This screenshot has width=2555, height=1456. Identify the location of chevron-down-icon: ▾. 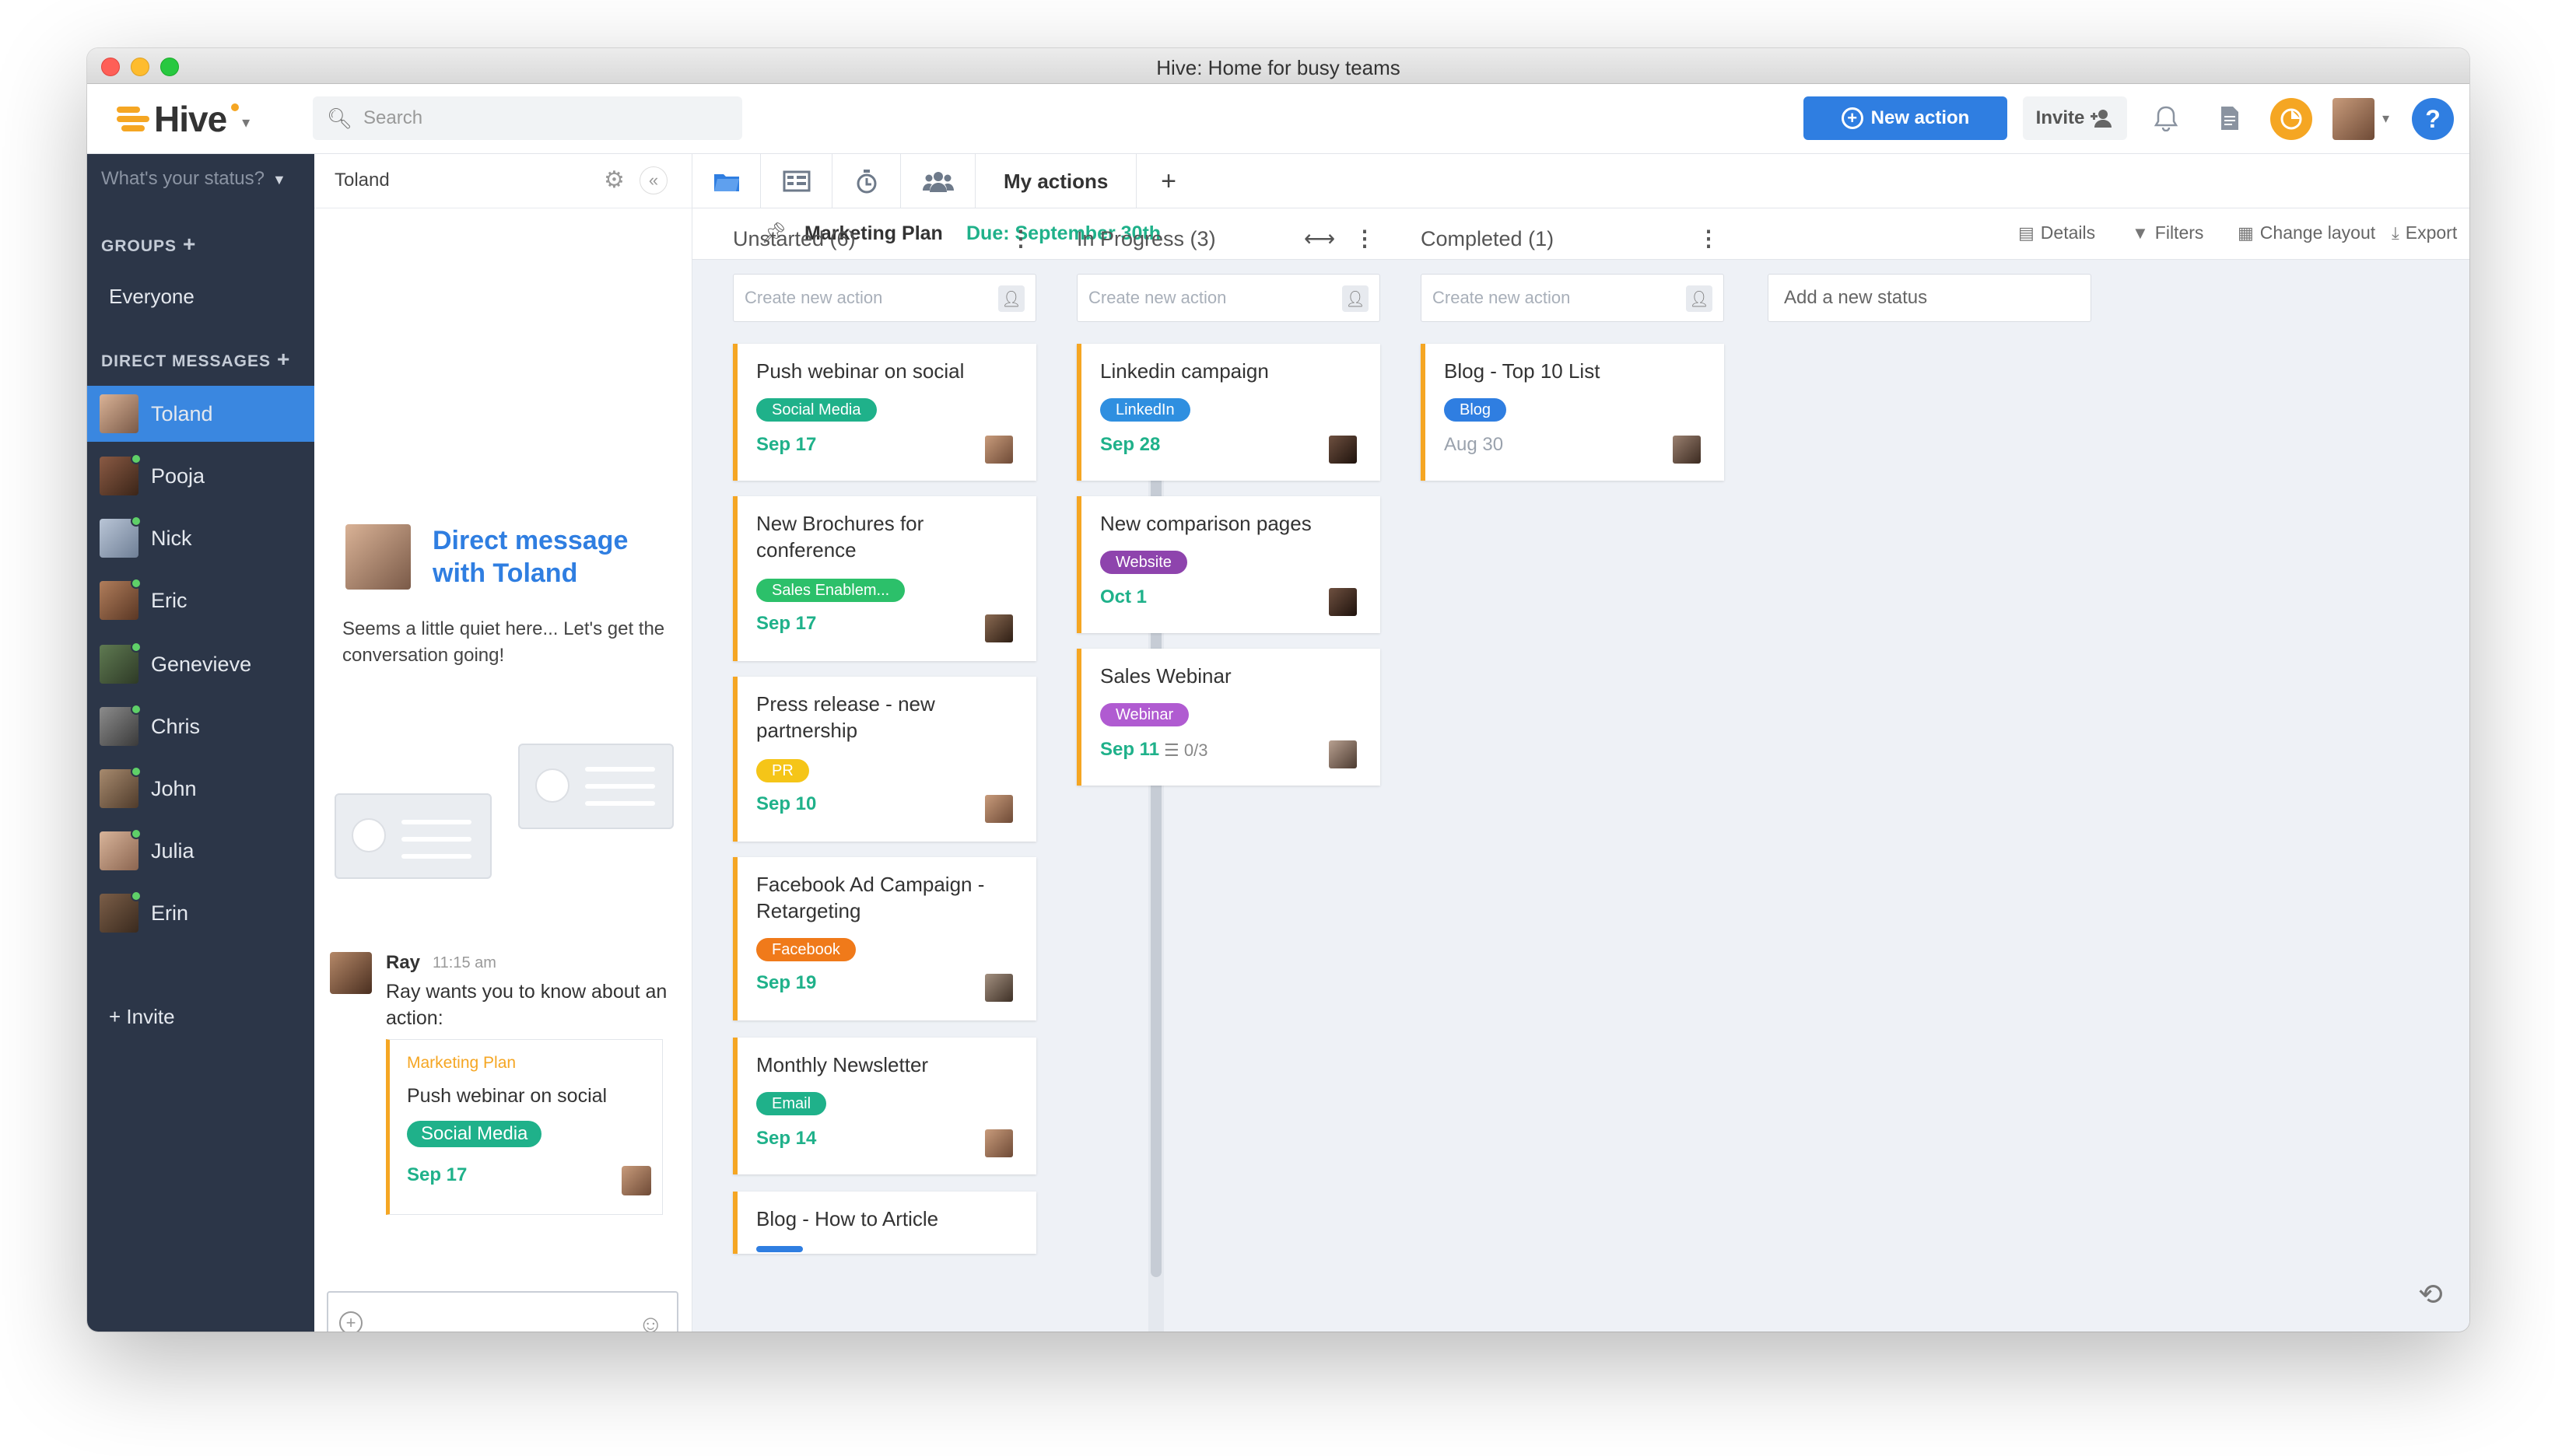
(2386, 118).